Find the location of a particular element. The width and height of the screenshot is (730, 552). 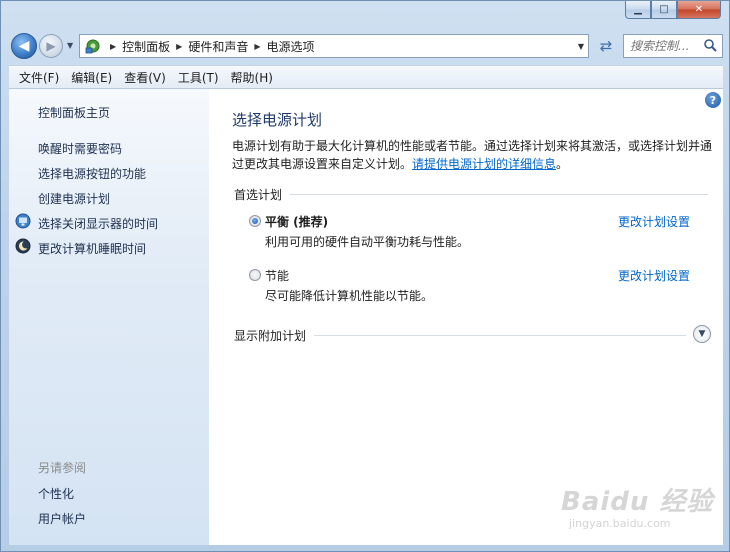

address-dropdown-icon: ▼ is located at coordinates (581, 46).